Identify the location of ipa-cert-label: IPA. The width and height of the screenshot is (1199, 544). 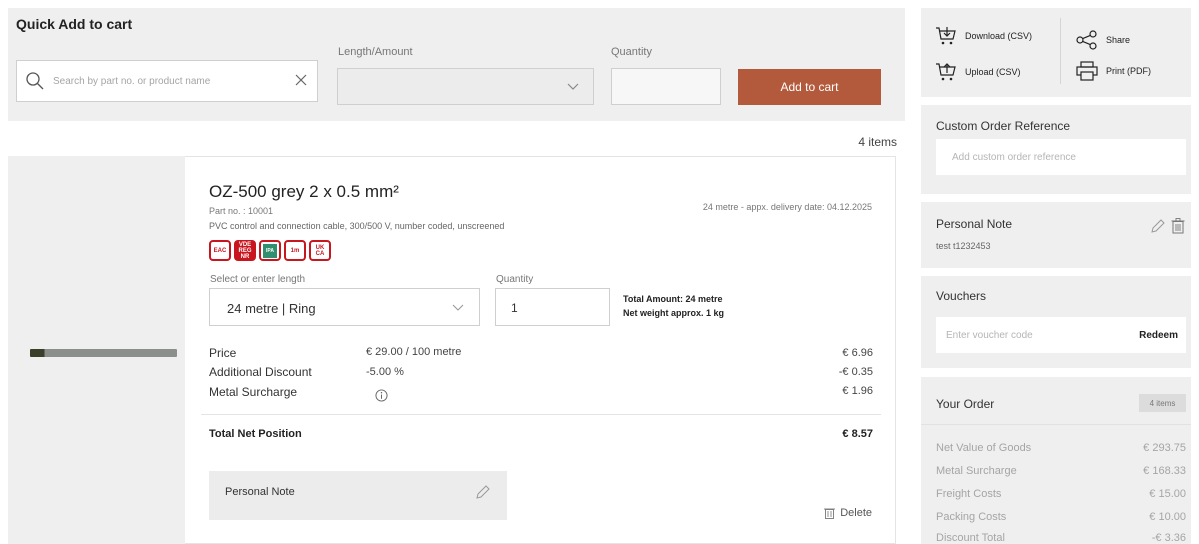
(270, 250).